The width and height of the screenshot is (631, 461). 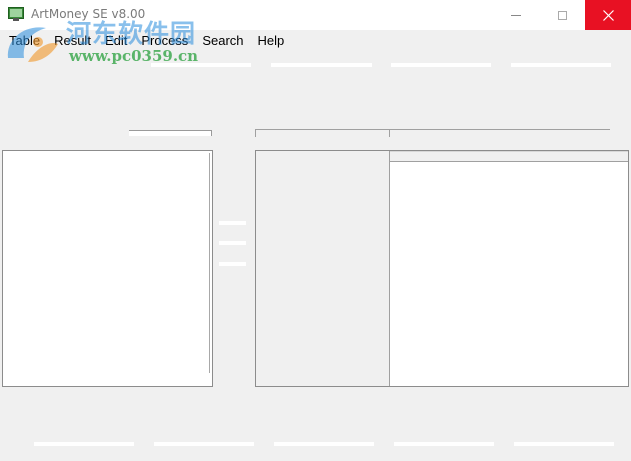 What do you see at coordinates (32, 44) in the screenshot?
I see `watermark-logo-icon` at bounding box center [32, 44].